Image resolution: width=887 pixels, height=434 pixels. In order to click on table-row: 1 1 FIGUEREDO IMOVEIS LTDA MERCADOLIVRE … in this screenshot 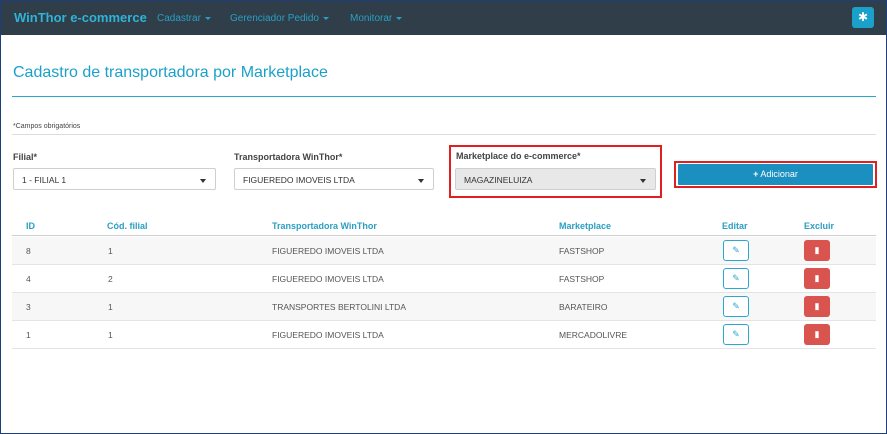, I will do `click(444, 335)`.